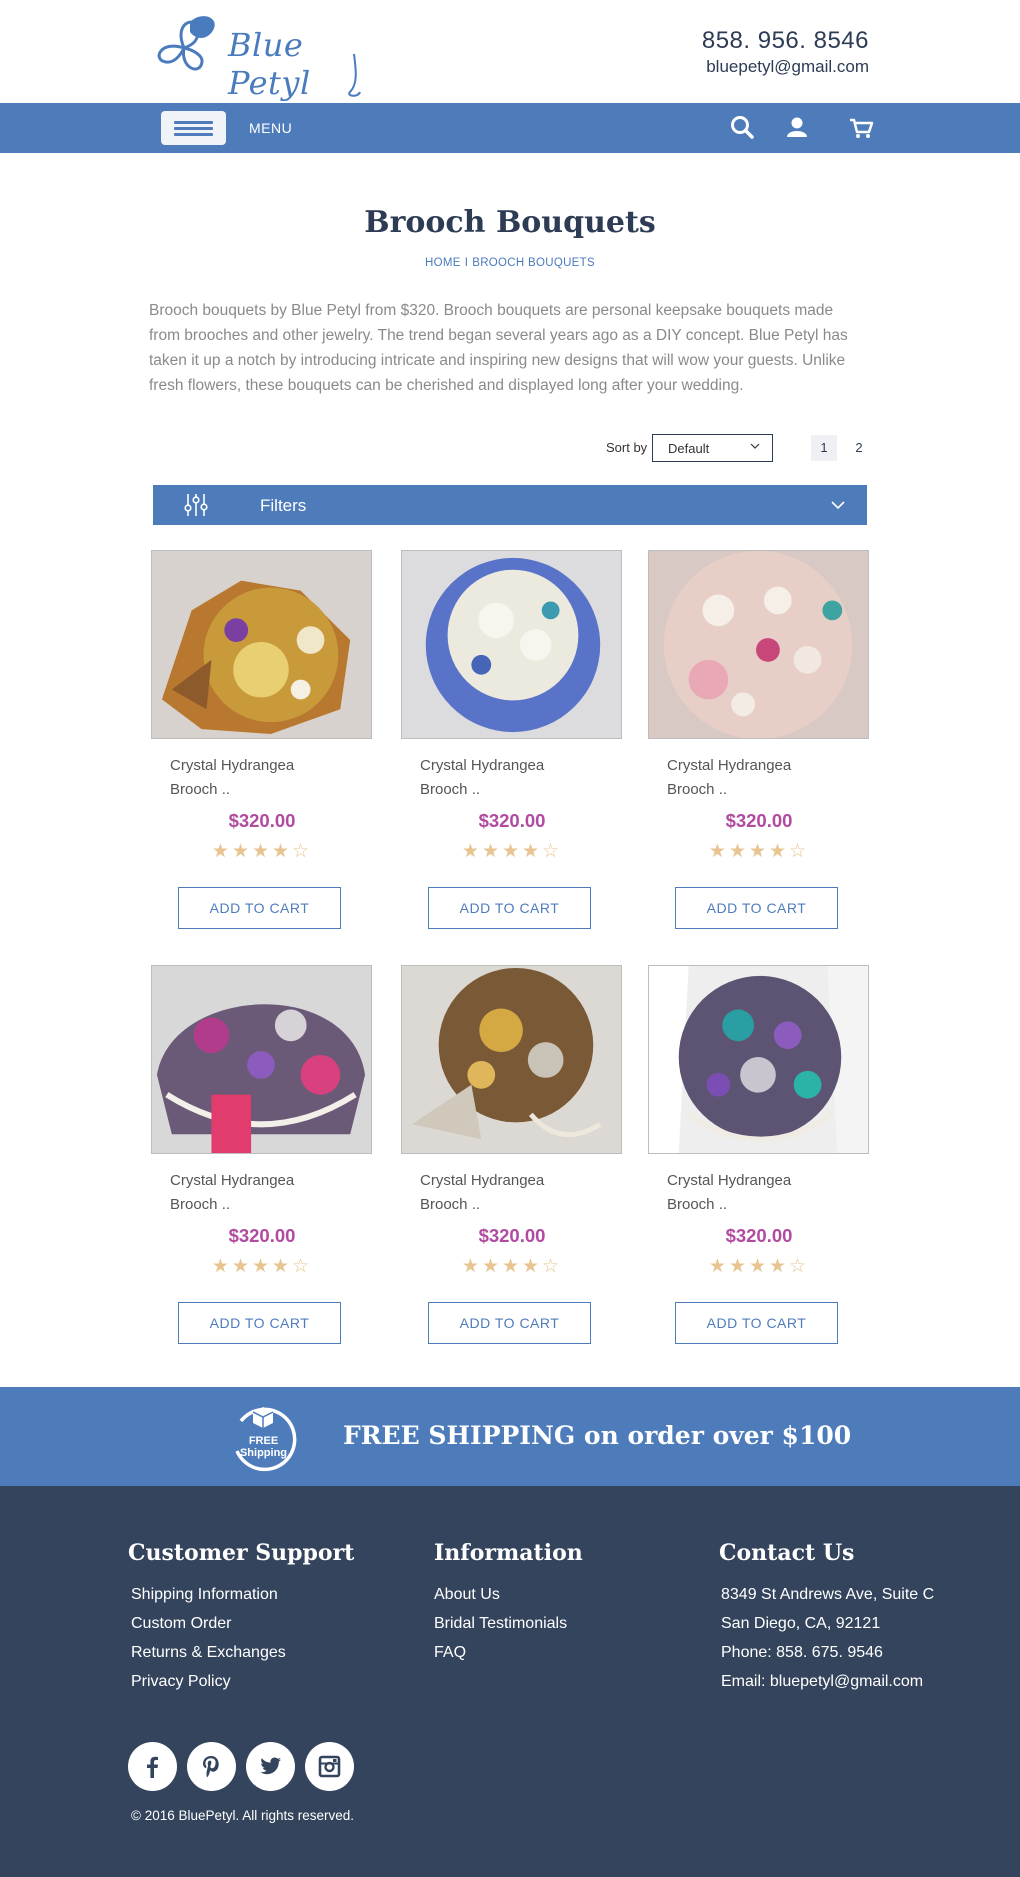 The height and width of the screenshot is (1877, 1020). What do you see at coordinates (466, 263) in the screenshot?
I see `breadcrumb-separator: I` at bounding box center [466, 263].